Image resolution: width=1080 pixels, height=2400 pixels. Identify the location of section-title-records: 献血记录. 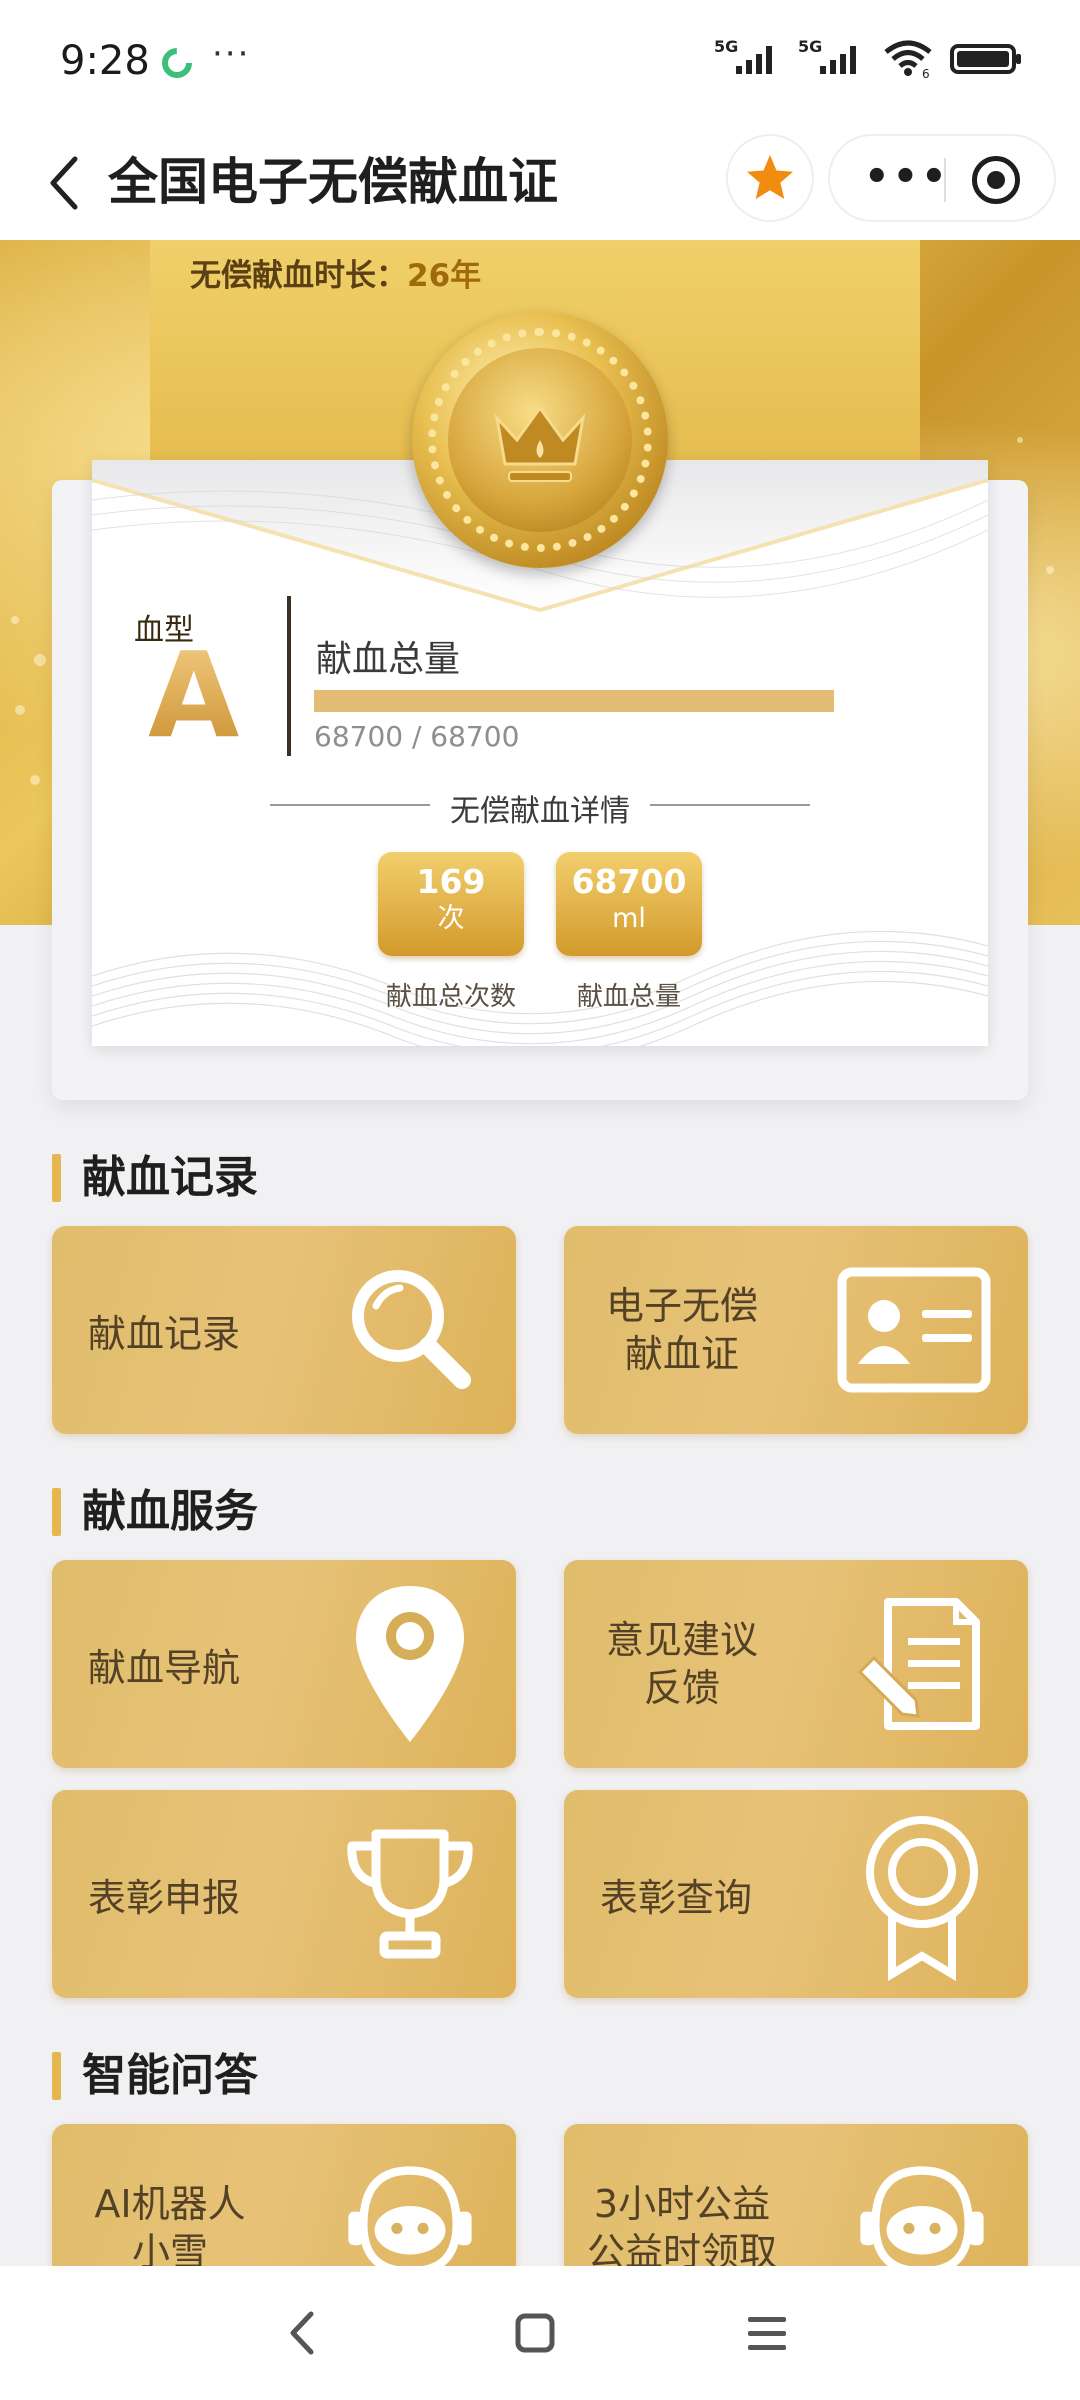
(155, 1178).